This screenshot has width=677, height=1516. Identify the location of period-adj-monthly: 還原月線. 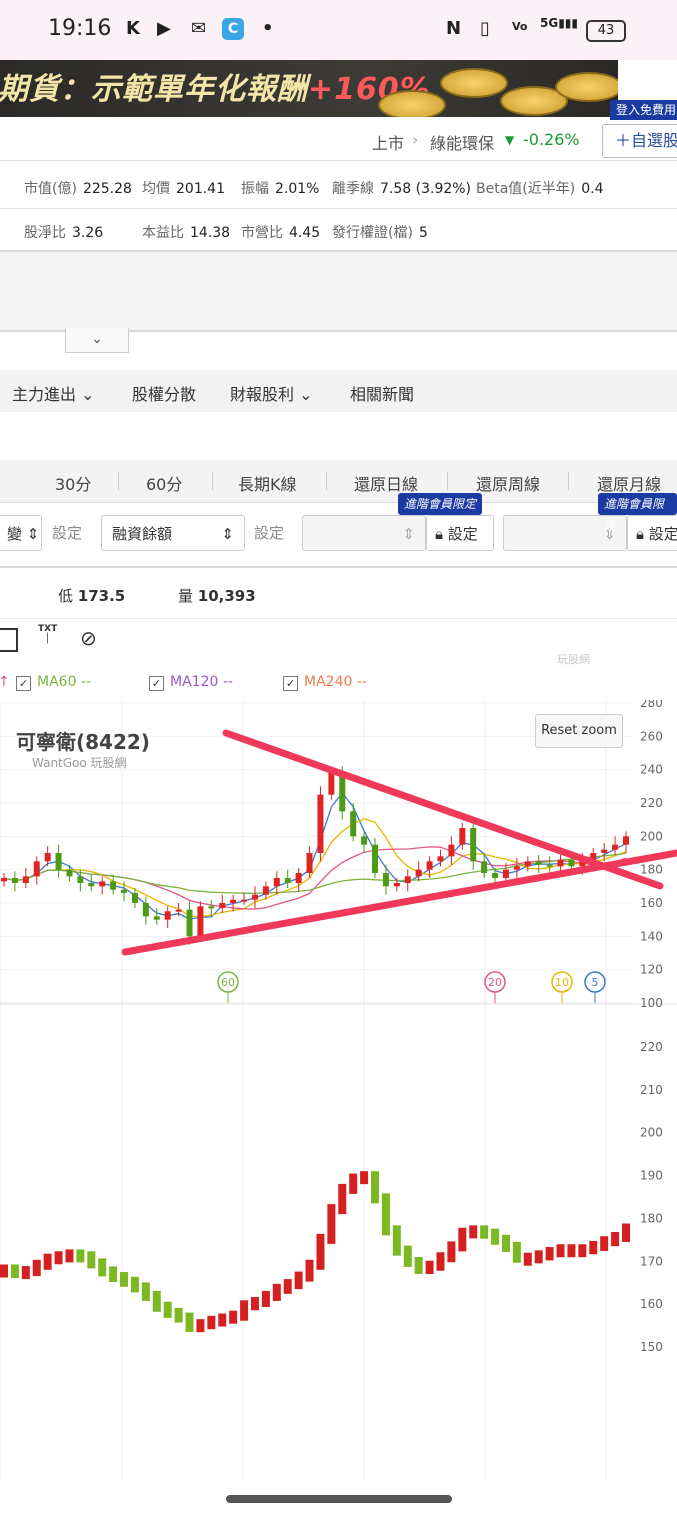
(629, 483).